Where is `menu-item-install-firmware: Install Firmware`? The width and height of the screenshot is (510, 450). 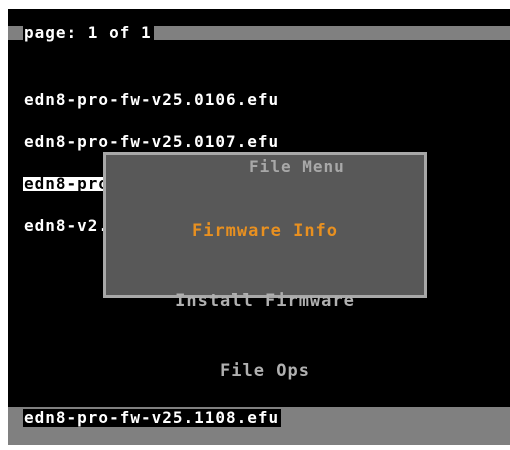 menu-item-install-firmware: Install Firmware is located at coordinates (265, 301).